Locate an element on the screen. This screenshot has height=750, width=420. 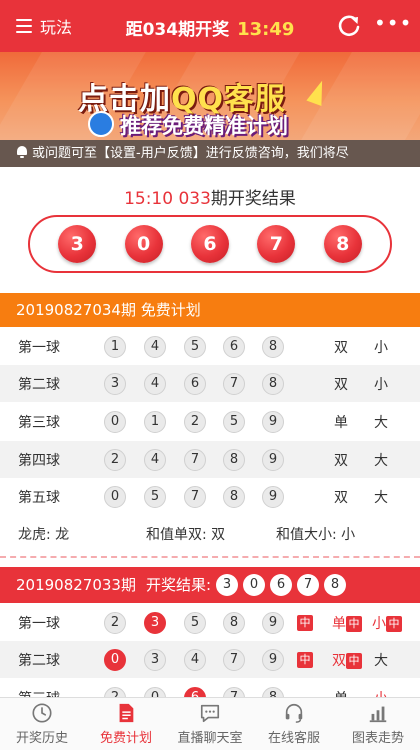
tab-label: 直播聊天室 is located at coordinates (210, 738).